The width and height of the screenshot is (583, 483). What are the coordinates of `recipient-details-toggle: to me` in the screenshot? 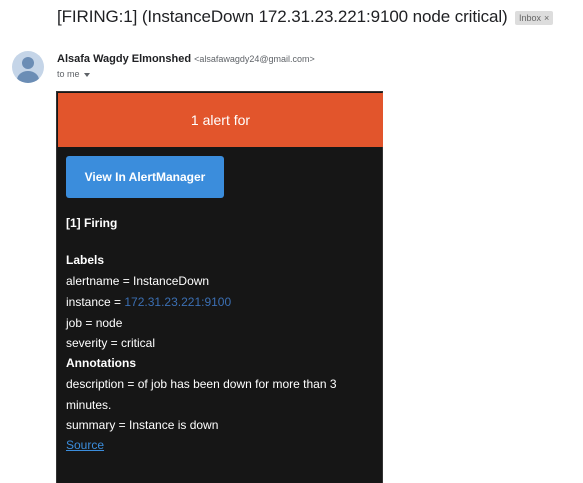 It's located at (73, 74).